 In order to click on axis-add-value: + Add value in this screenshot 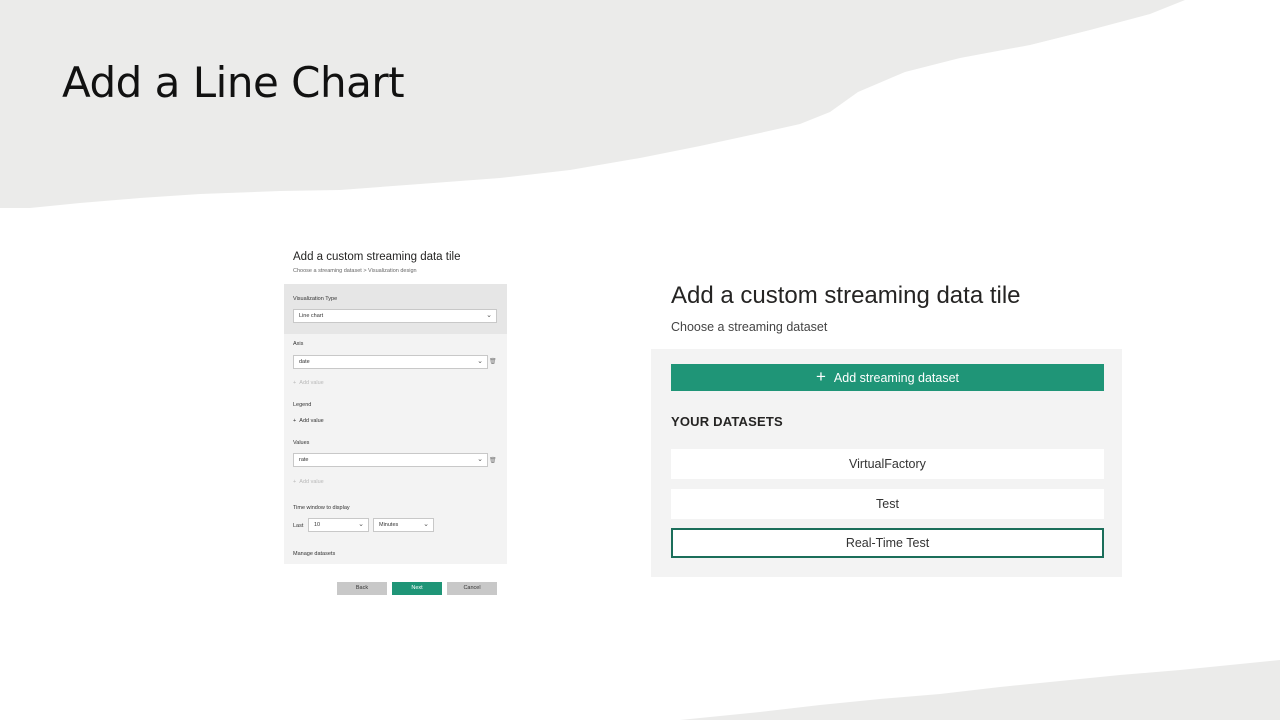, I will do `click(308, 383)`.